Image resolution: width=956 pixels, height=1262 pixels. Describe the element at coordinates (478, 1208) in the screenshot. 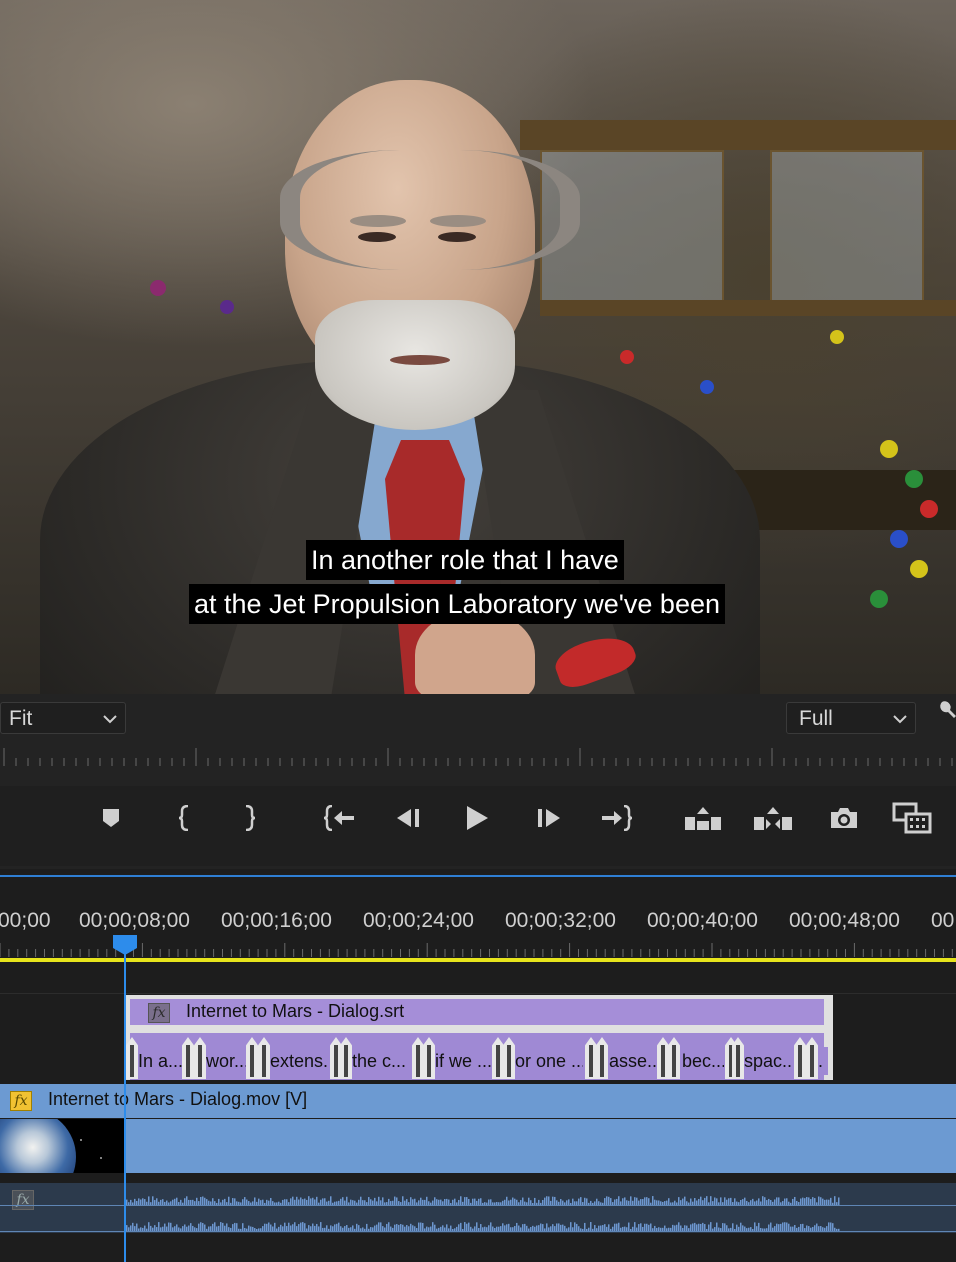

I see `audio-clip: fx` at that location.